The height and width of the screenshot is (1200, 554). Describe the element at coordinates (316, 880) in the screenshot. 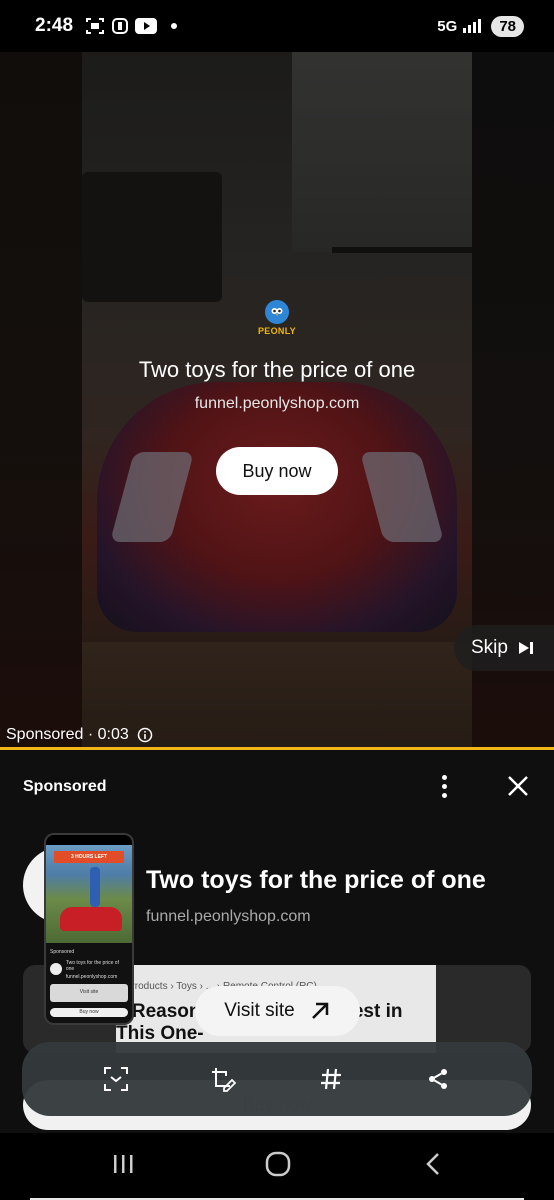

I see `panel-title: Two toys for the price of one` at that location.